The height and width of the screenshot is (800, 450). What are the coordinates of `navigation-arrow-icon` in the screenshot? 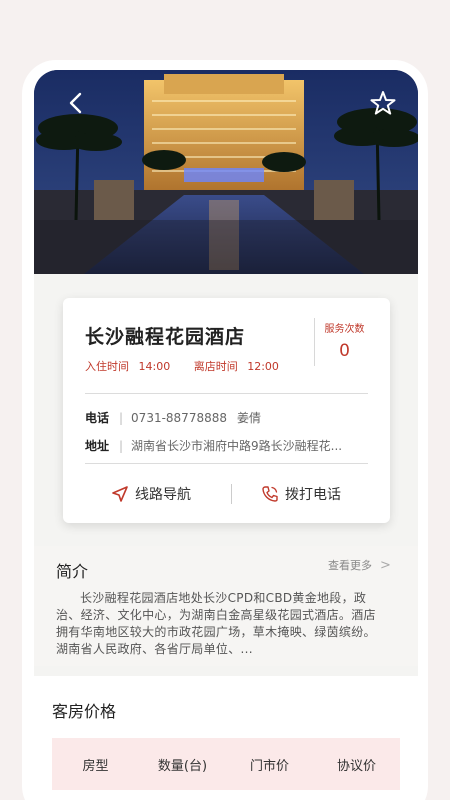 It's located at (120, 494).